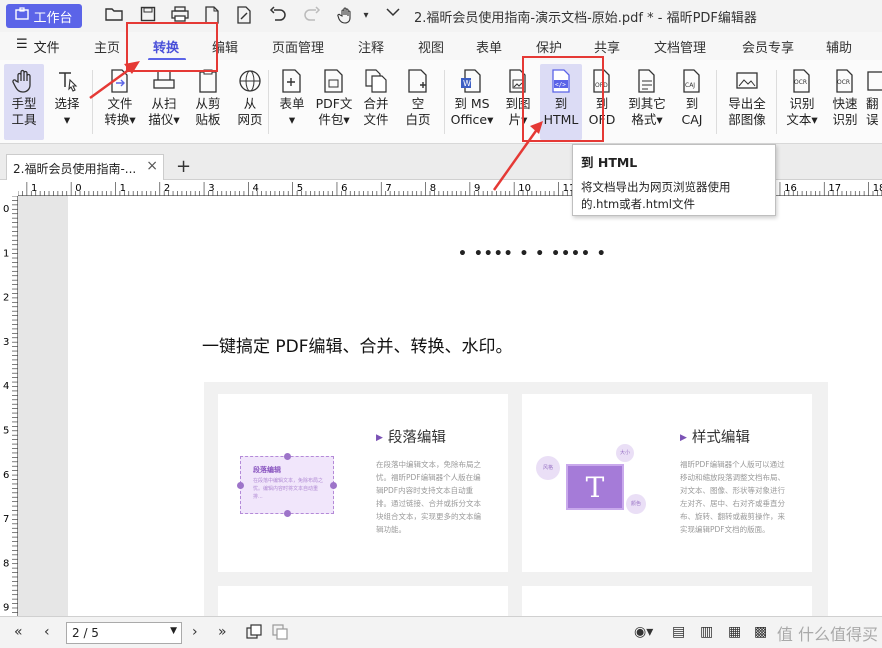 The height and width of the screenshot is (648, 882). Describe the element at coordinates (760, 632) in the screenshot. I see `two-page-continuous-icon: ▩` at that location.